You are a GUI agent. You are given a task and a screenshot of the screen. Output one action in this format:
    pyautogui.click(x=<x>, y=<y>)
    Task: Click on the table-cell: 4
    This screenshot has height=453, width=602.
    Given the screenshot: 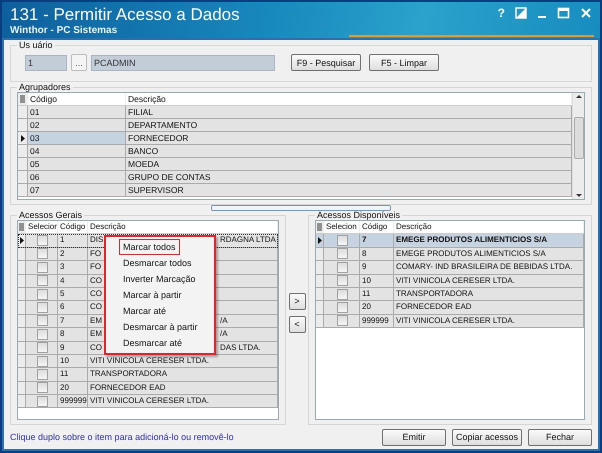 What is the action you would take?
    pyautogui.click(x=73, y=280)
    